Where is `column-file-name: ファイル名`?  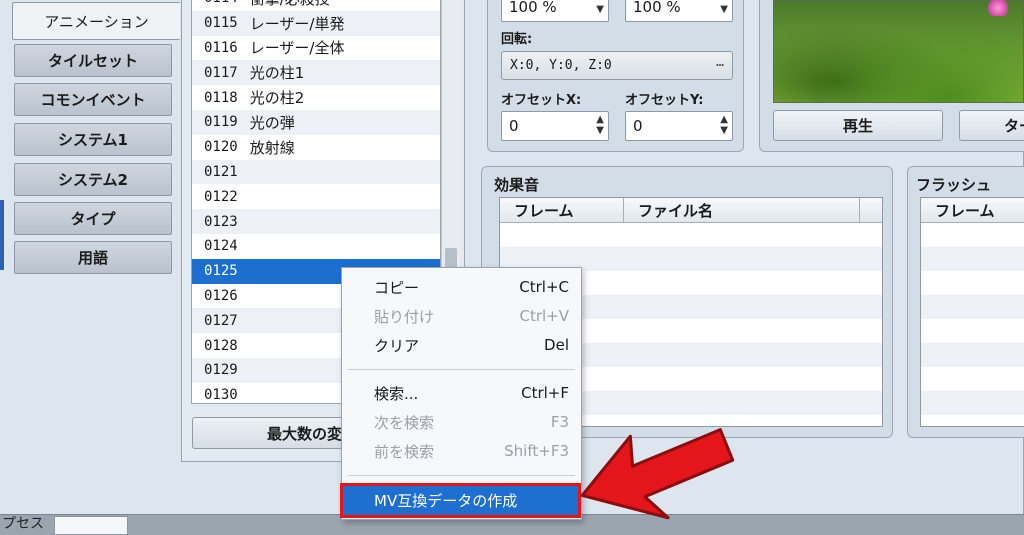
column-file-name: ファイル名 is located at coordinates (742, 210).